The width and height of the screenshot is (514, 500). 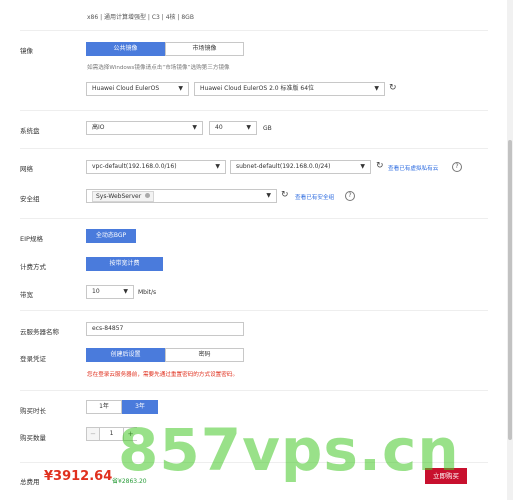 What do you see at coordinates (98, 127) in the screenshot?
I see `disk-type-value: 高IO` at bounding box center [98, 127].